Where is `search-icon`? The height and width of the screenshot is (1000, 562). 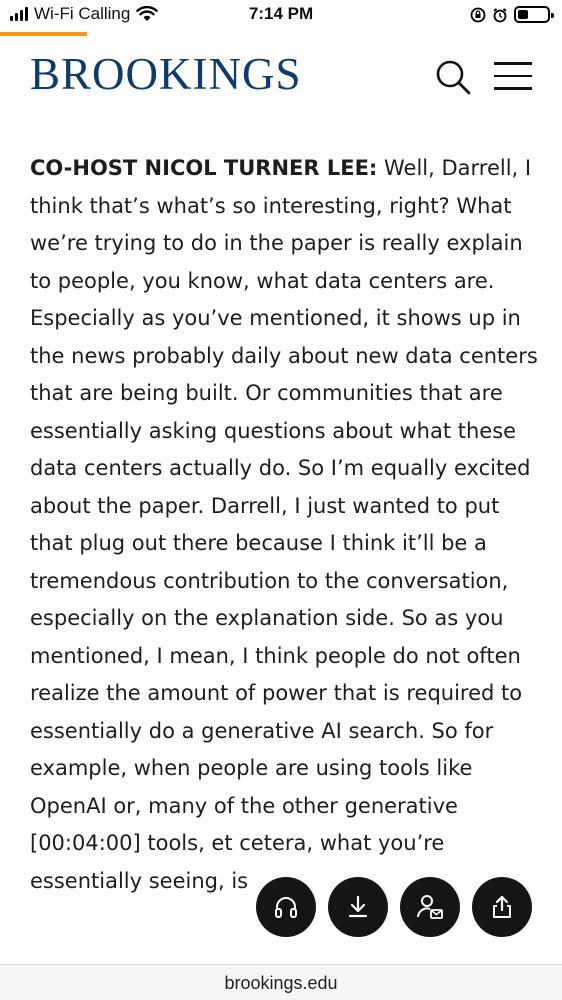 search-icon is located at coordinates (453, 77).